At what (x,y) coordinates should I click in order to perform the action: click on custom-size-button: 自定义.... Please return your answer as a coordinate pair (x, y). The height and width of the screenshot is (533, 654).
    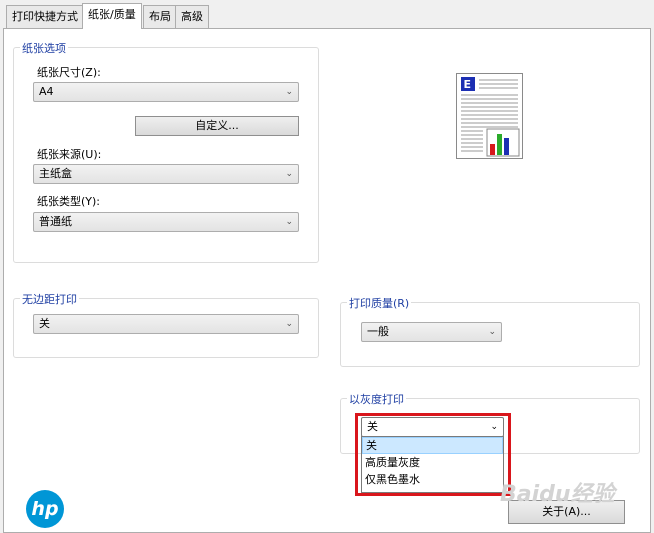
    Looking at the image, I should click on (217, 126).